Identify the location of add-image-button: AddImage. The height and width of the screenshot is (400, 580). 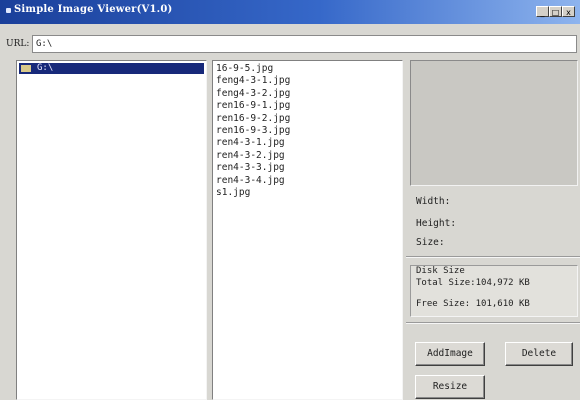
(450, 354).